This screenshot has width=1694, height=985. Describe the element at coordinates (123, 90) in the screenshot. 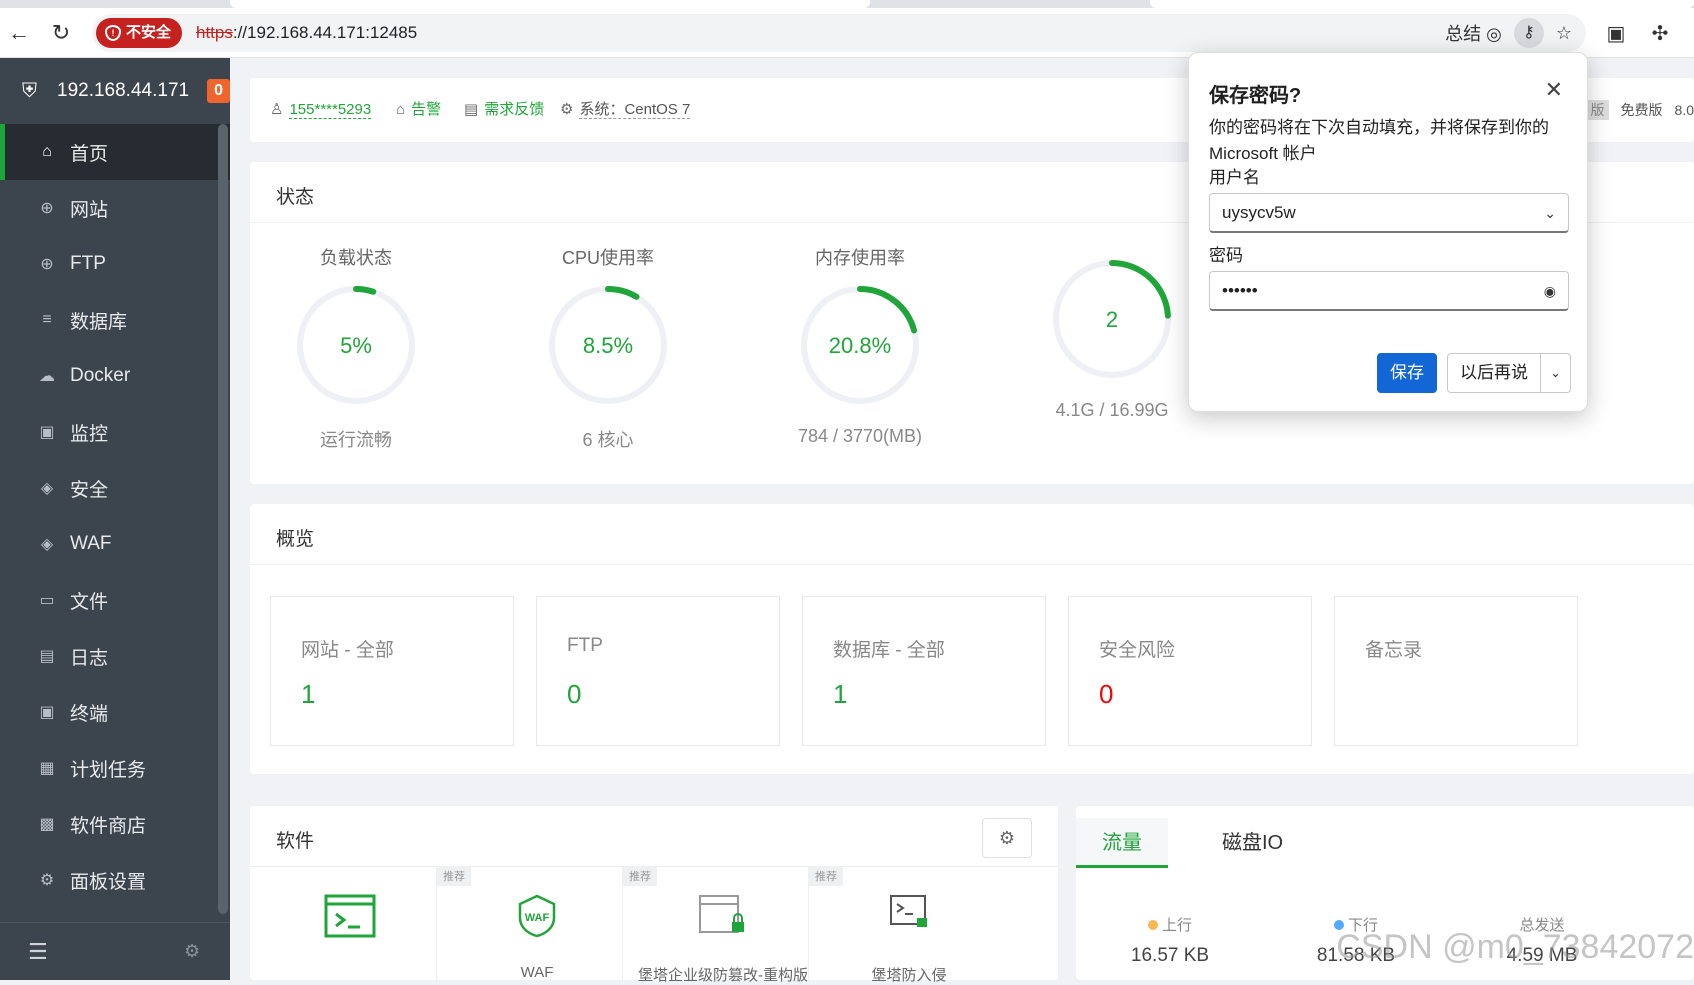

I see `host-label: 192.168.44.171` at that location.